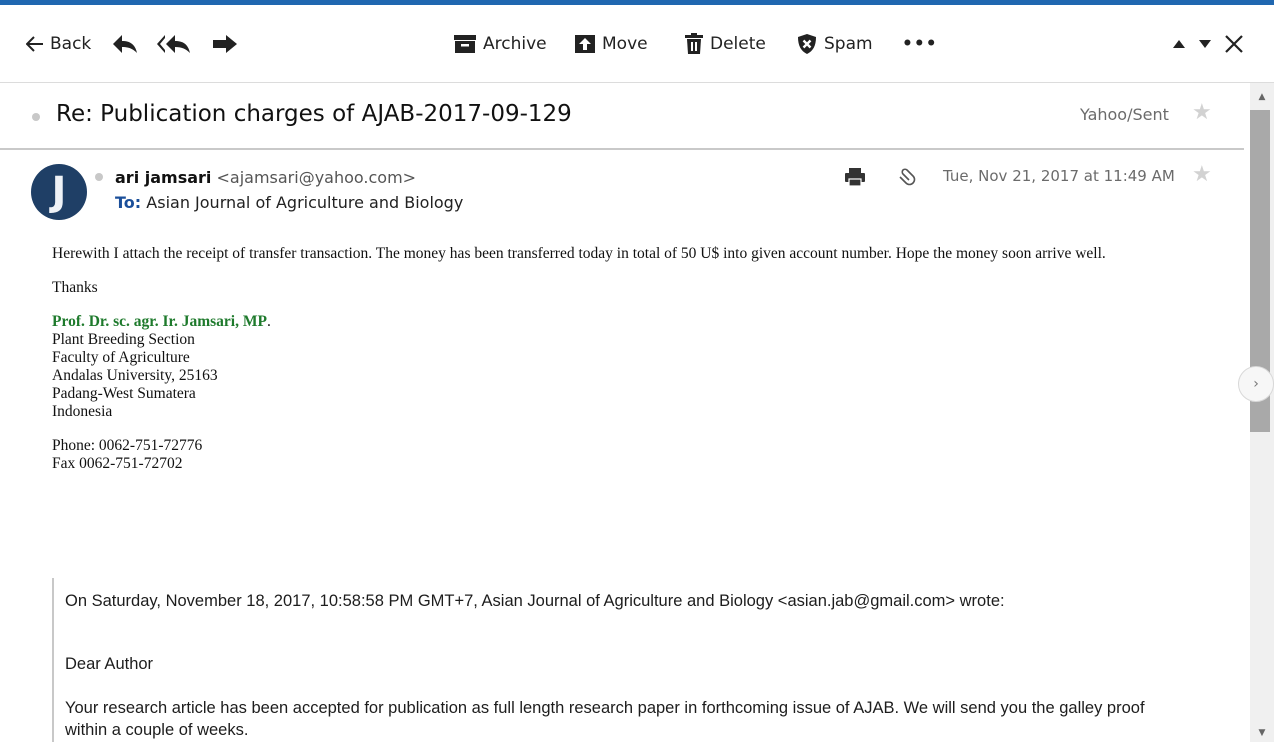  I want to click on reply-all-button, so click(174, 44).